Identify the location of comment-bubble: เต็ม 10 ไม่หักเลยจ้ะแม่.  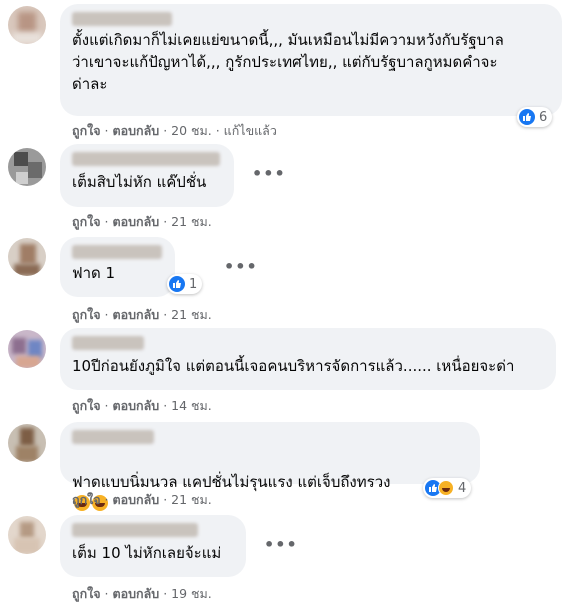
(153, 546).